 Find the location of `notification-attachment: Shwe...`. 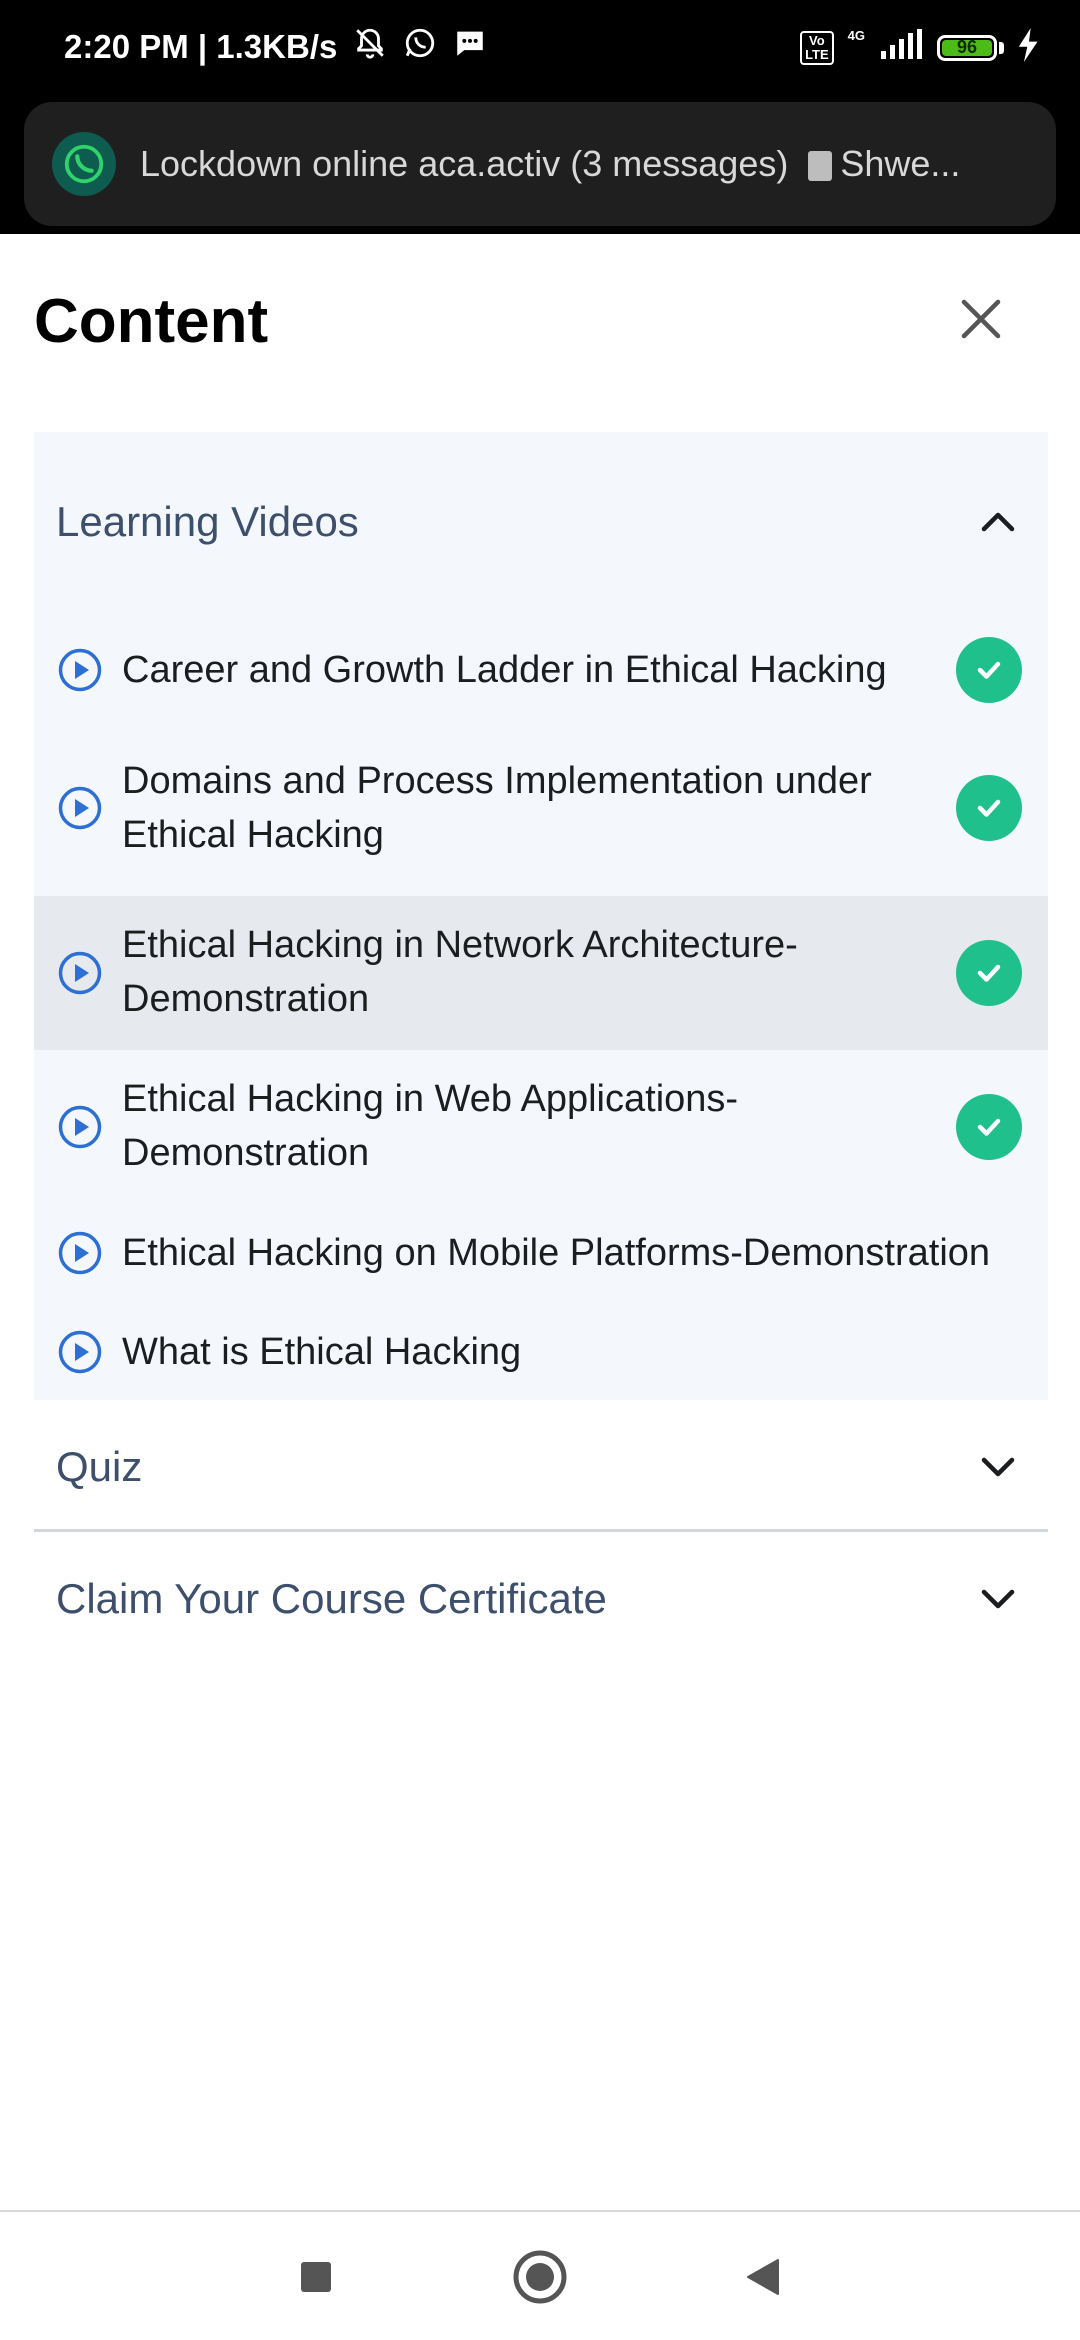

notification-attachment: Shwe... is located at coordinates (900, 163).